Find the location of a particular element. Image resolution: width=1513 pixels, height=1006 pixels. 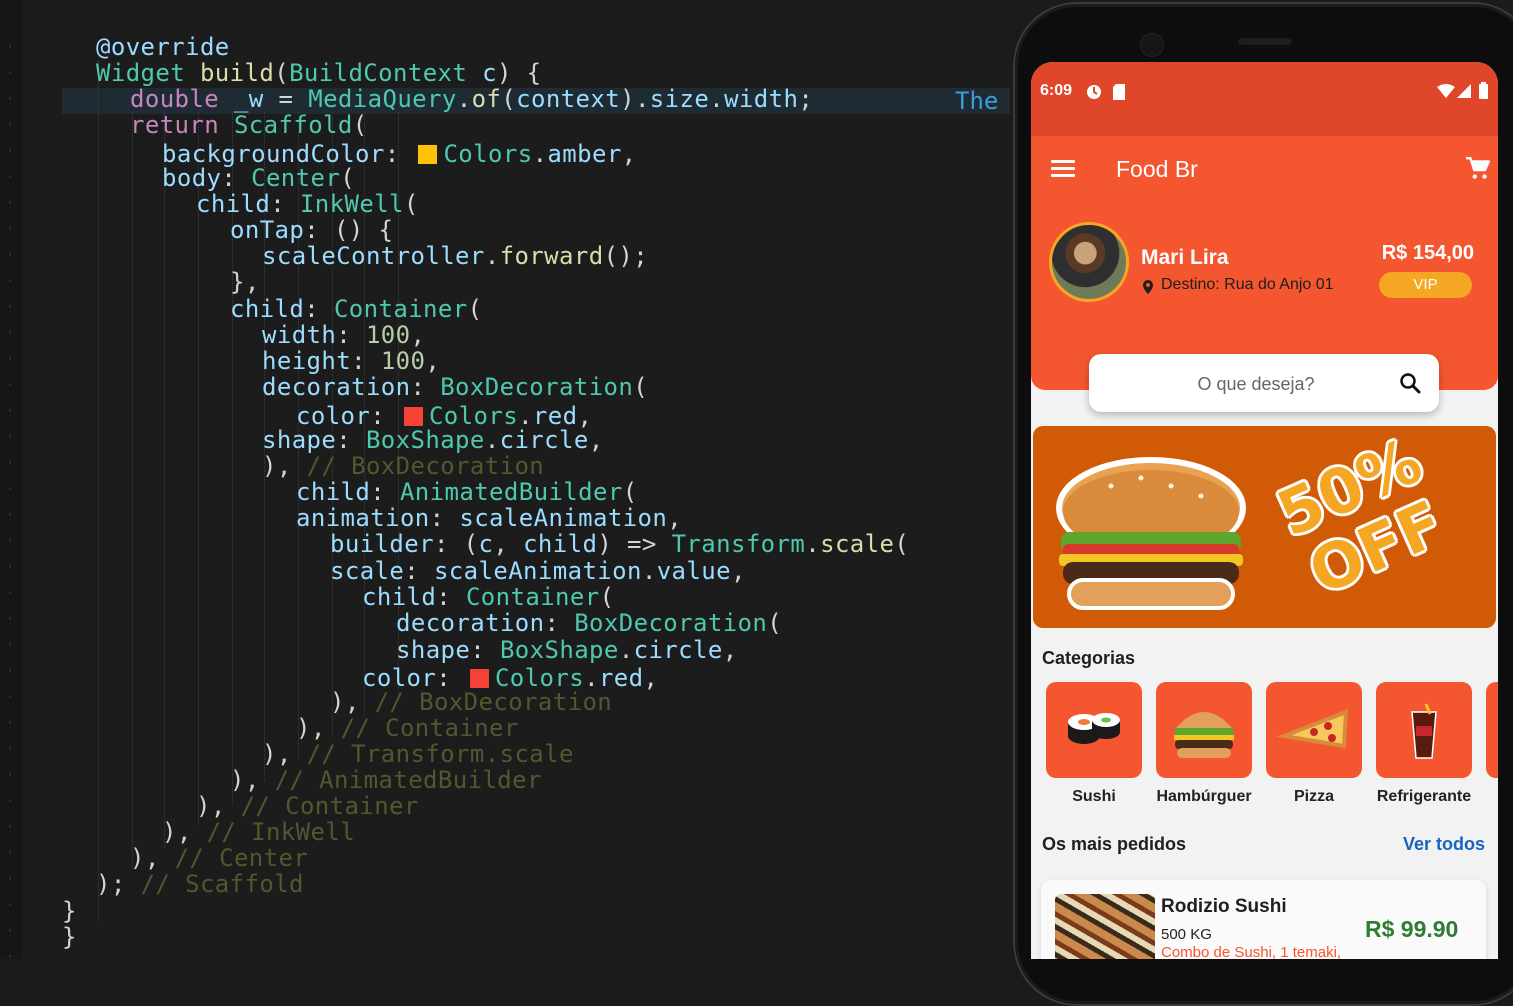

avatar is located at coordinates (1089, 262).